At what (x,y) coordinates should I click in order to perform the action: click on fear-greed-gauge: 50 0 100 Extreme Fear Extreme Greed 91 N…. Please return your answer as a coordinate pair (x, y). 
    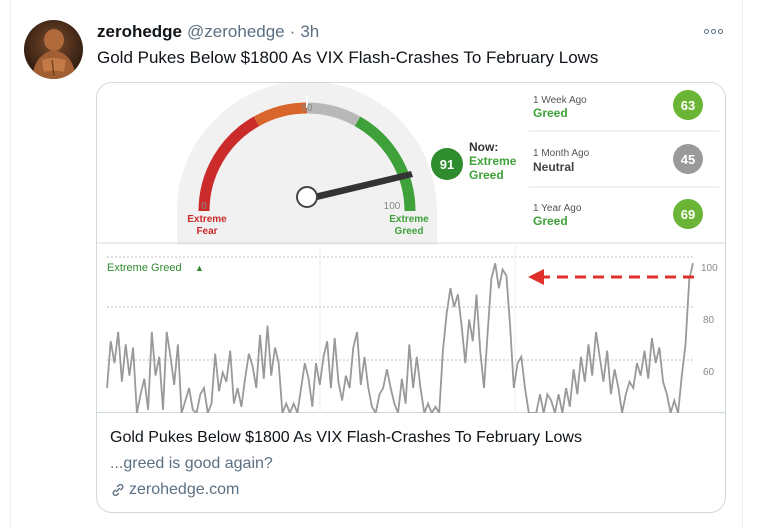
    Looking at the image, I should click on (347, 164).